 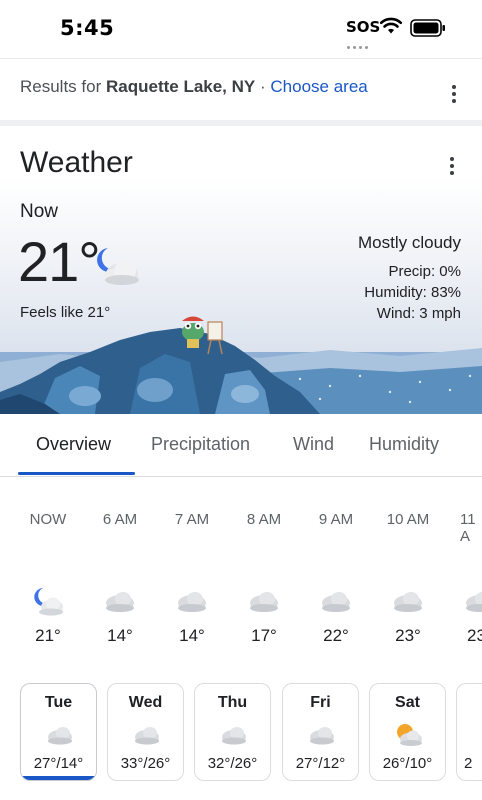 What do you see at coordinates (58, 778) in the screenshot?
I see `active-day-indicator` at bounding box center [58, 778].